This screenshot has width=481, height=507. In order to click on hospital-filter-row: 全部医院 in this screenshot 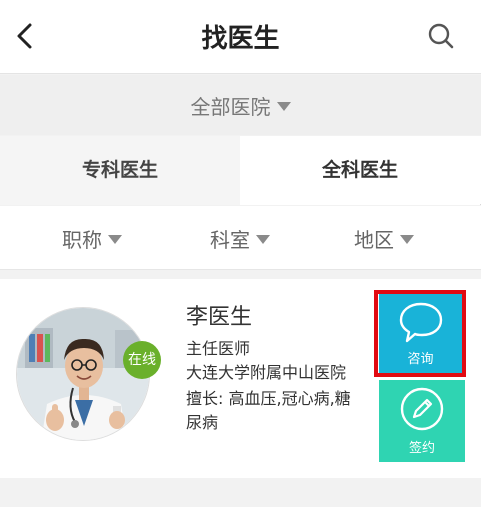, I will do `click(240, 105)`.